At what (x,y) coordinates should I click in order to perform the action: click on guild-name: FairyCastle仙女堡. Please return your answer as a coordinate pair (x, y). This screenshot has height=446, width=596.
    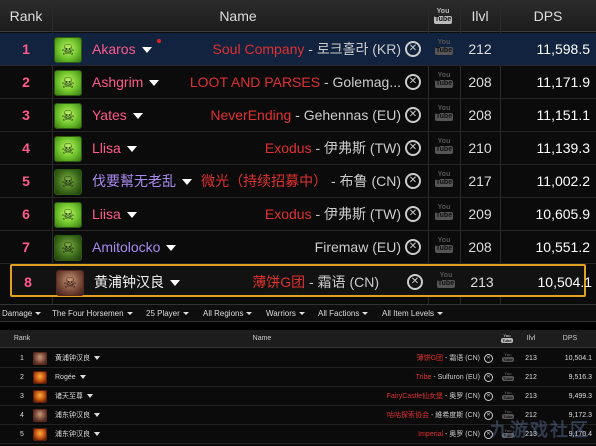
    Looking at the image, I should click on (415, 396).